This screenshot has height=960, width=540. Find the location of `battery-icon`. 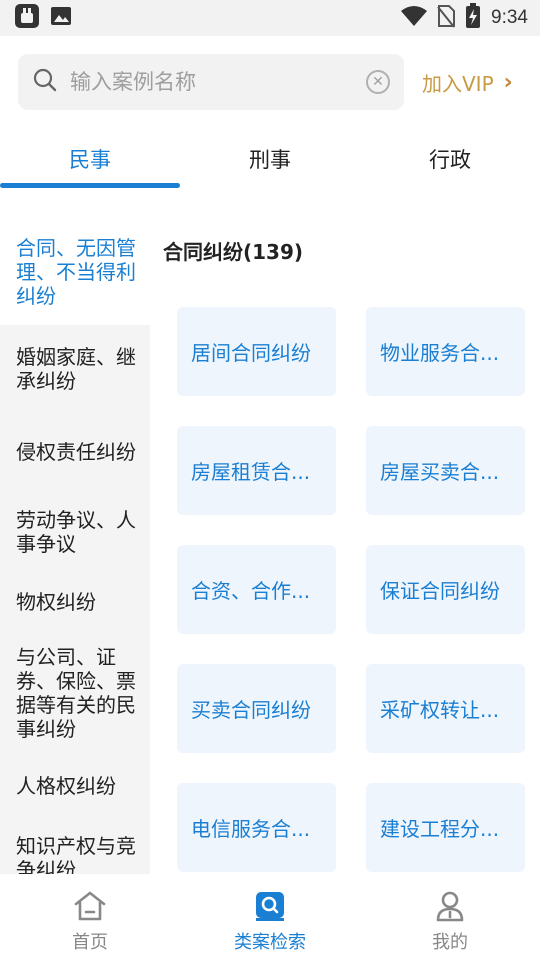

battery-icon is located at coordinates (473, 18).